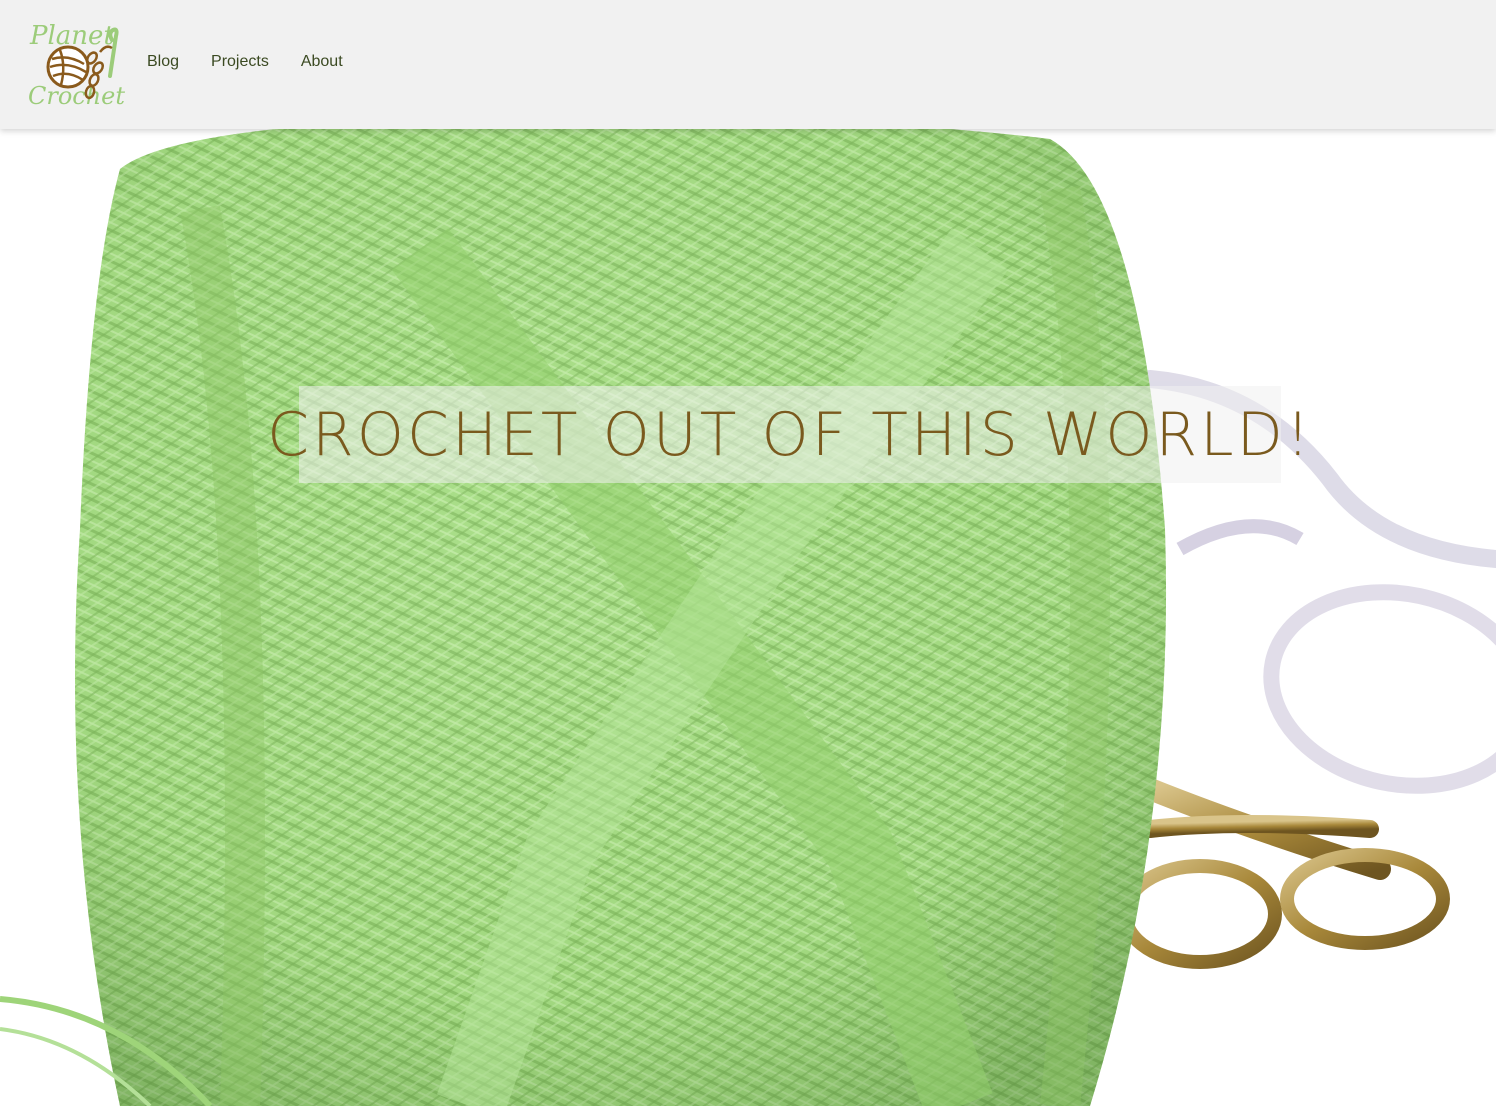 Image resolution: width=1496 pixels, height=1106 pixels. Describe the element at coordinates (240, 62) in the screenshot. I see `nav-link-projects: Projects` at that location.